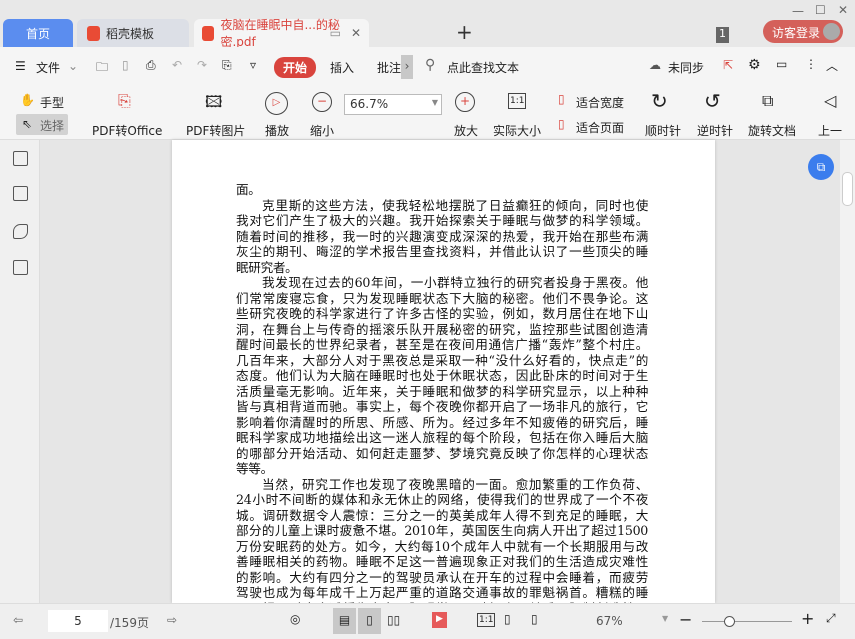 The height and width of the screenshot is (639, 855). I want to click on text-line: 善睡眠相关的药物。睡眠不足这一普遍现象正对我们的生活造成灾难性, so click(442, 561).